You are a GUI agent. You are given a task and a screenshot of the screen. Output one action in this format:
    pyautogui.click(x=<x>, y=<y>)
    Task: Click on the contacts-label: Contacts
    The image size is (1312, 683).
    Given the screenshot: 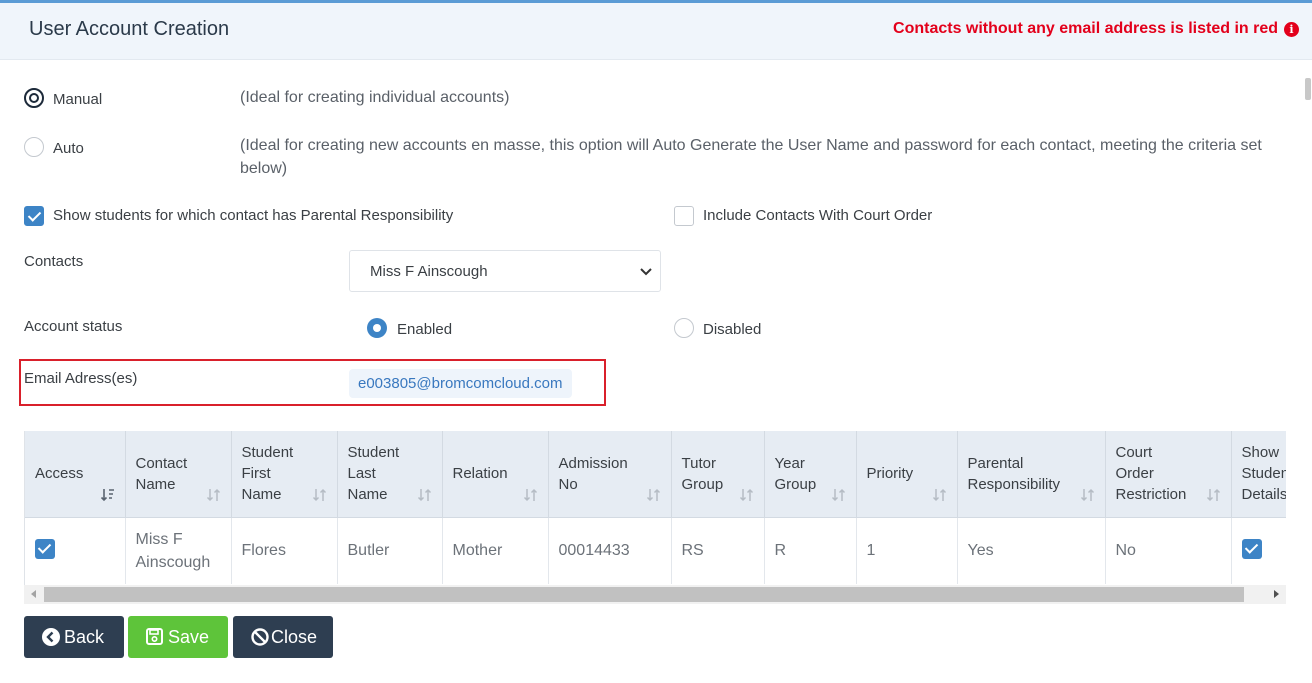 What is the action you would take?
    pyautogui.click(x=54, y=261)
    